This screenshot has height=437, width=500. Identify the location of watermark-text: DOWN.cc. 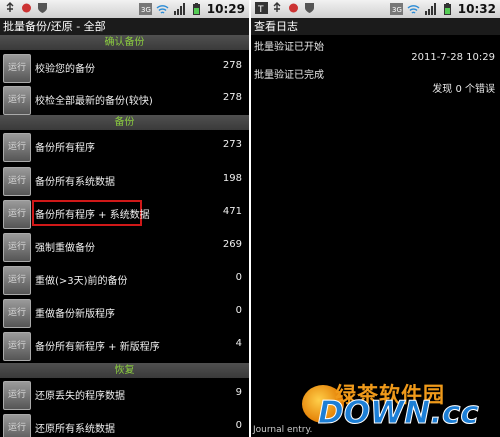
(399, 413).